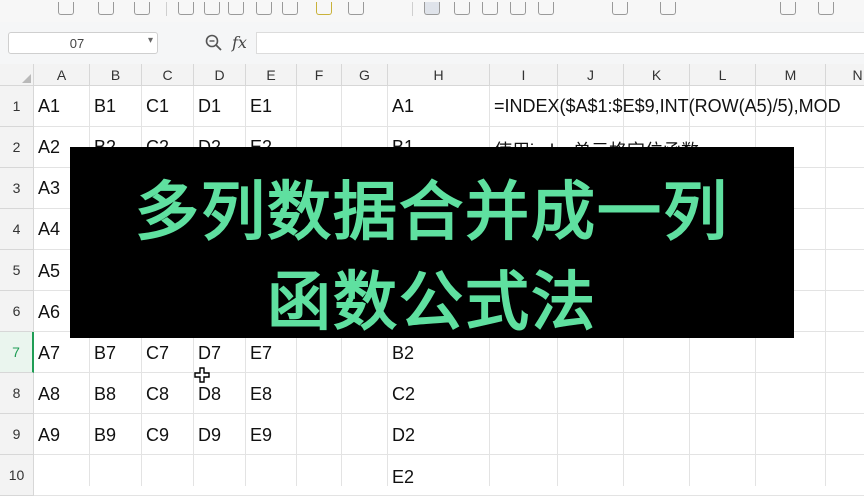 The image size is (864, 496). Describe the element at coordinates (49, 353) in the screenshot. I see `cell-a7: A7` at that location.